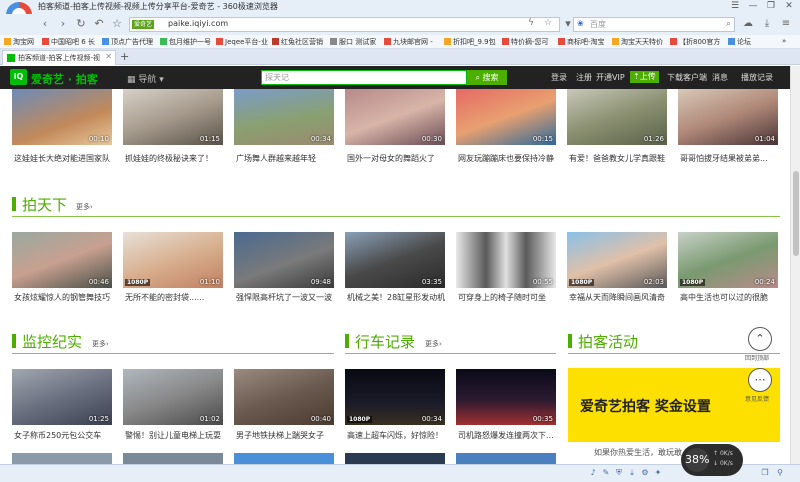 The width and height of the screenshot is (800, 482). Describe the element at coordinates (584, 77) in the screenshot. I see `register-link: 注册` at that location.